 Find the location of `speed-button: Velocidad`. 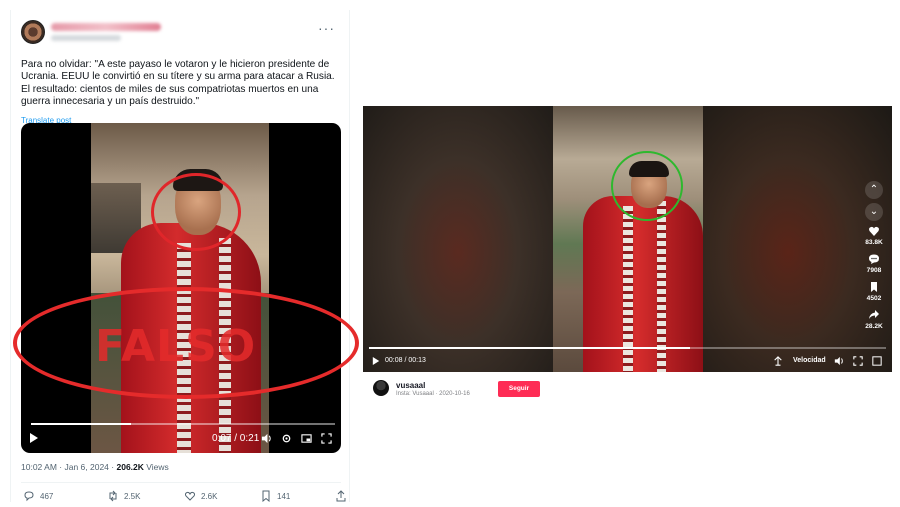

speed-button: Velocidad is located at coordinates (809, 360).